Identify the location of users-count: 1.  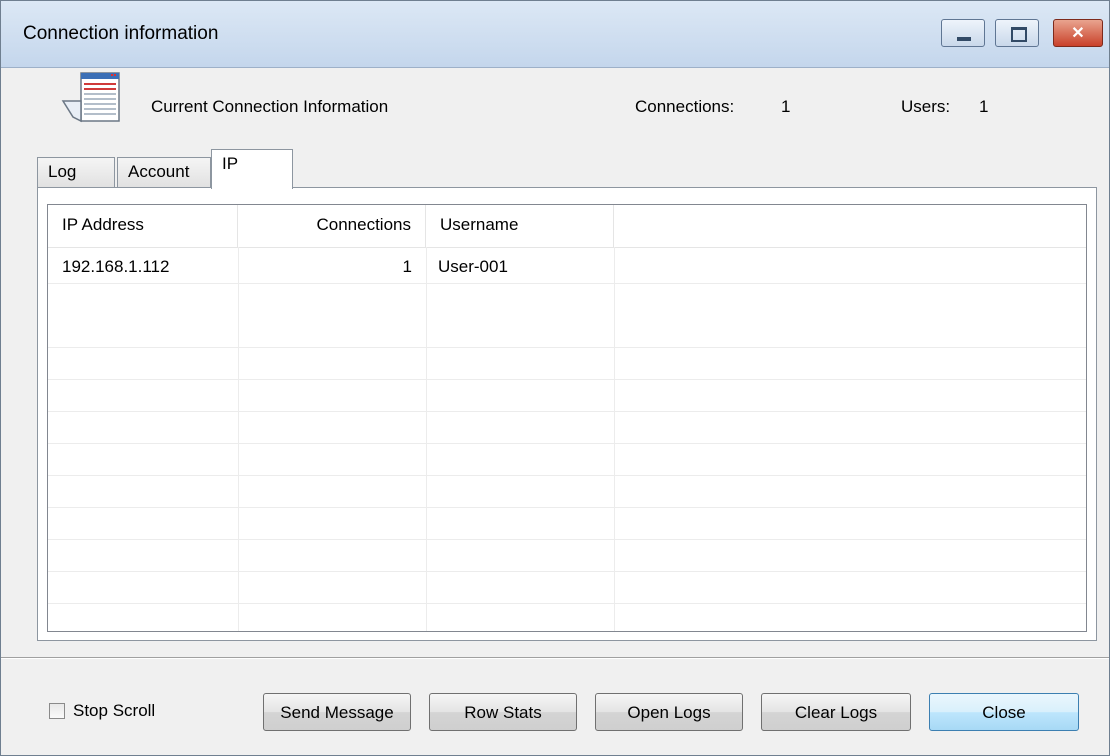
(984, 106).